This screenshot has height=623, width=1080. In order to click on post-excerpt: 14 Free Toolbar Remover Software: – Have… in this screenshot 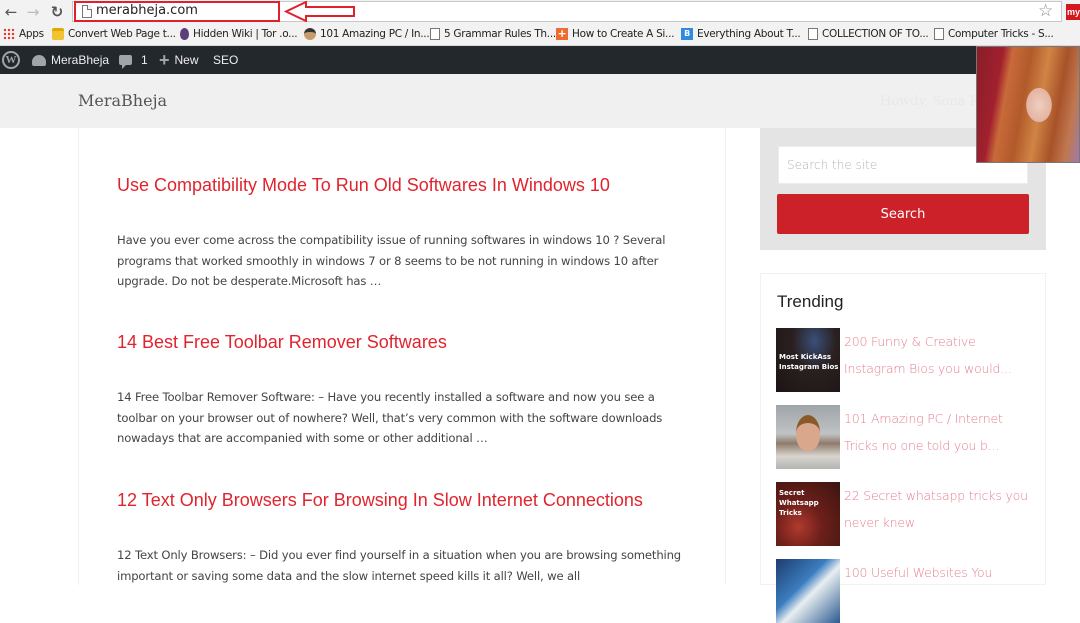, I will do `click(390, 418)`.